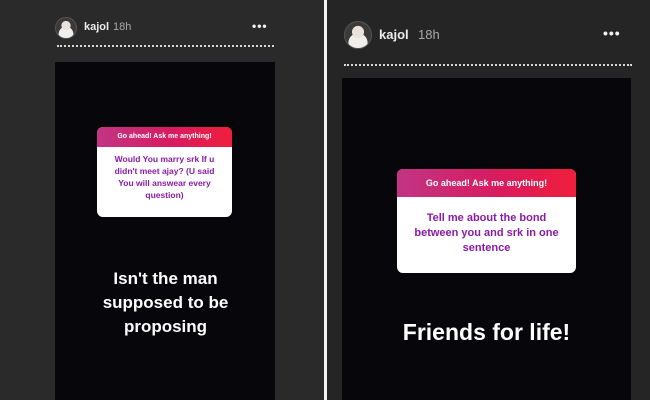 The image size is (650, 400). Describe the element at coordinates (486, 332) in the screenshot. I see `answer-text: Friends for life!` at that location.